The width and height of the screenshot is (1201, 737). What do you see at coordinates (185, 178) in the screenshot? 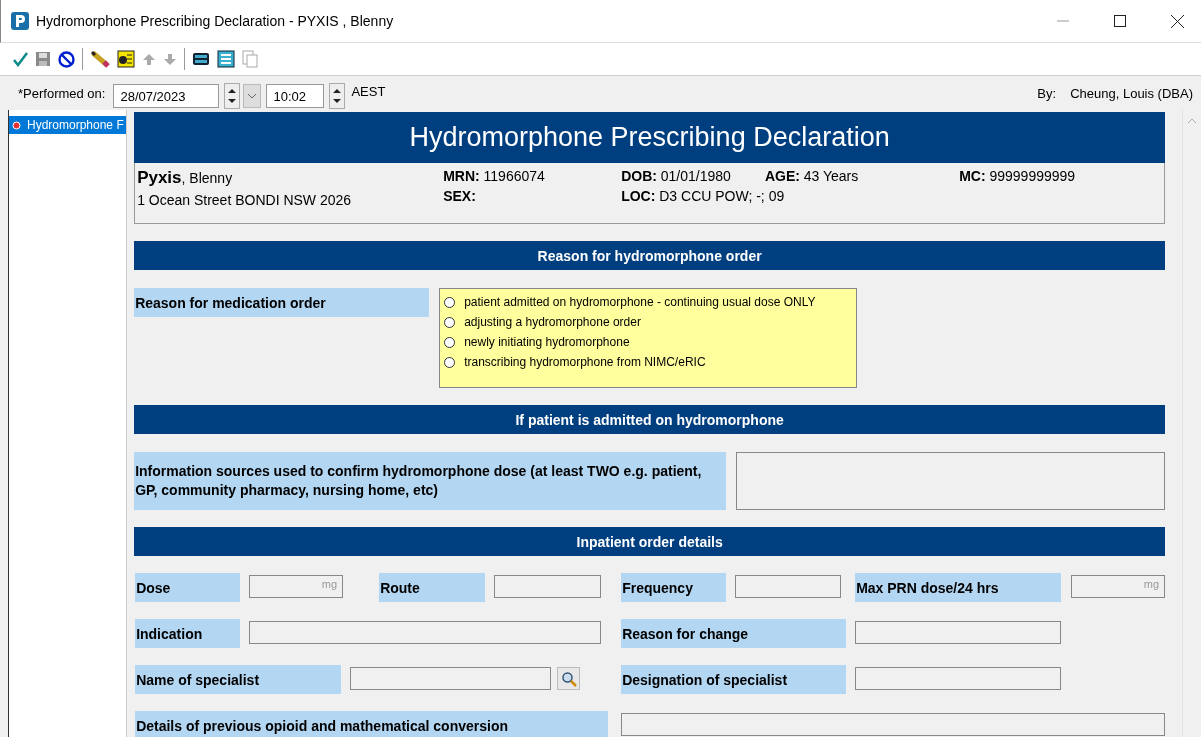
I see `patient-name: Pyxis, Blenny` at bounding box center [185, 178].